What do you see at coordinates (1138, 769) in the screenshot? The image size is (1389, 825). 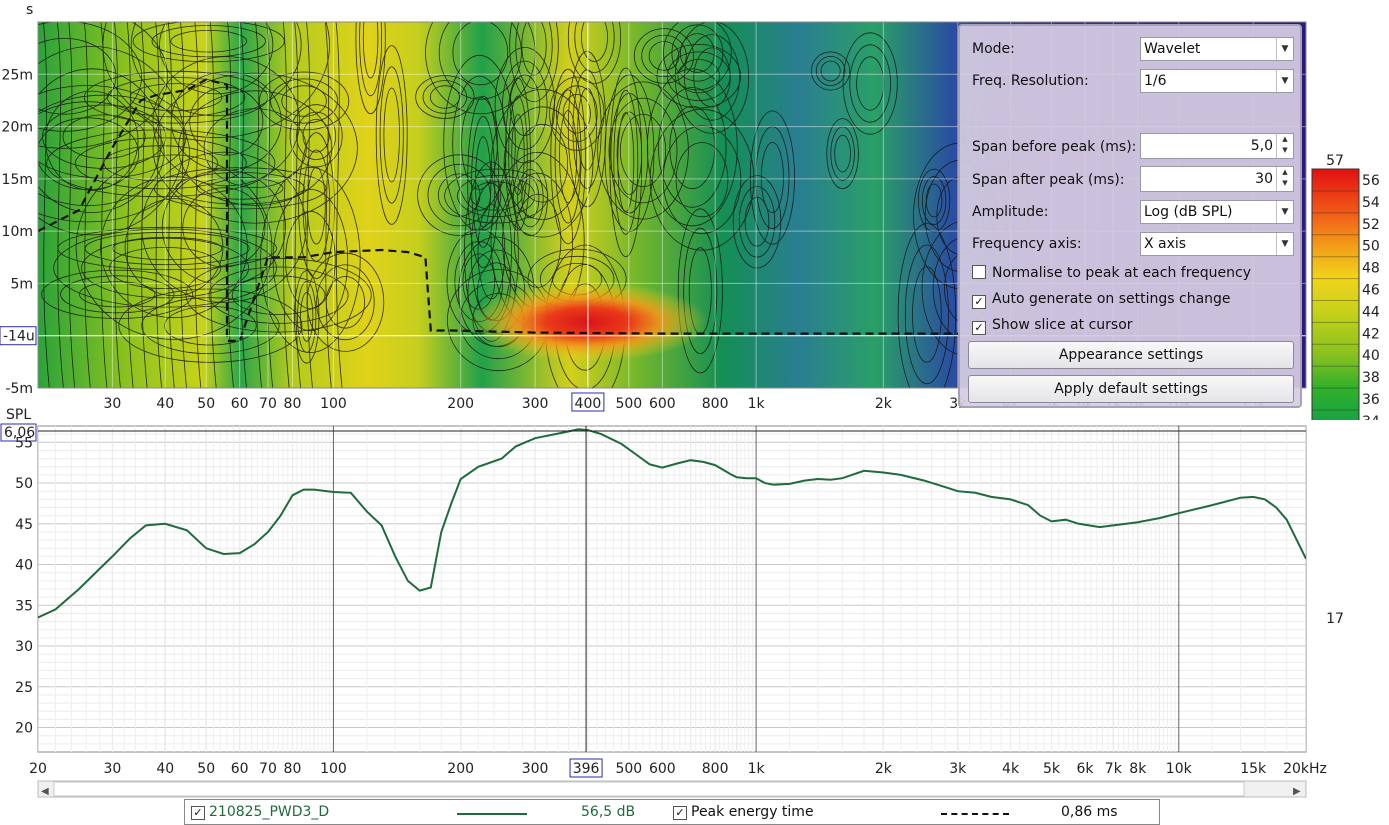 I see `spl-x-tick-label: 8k` at bounding box center [1138, 769].